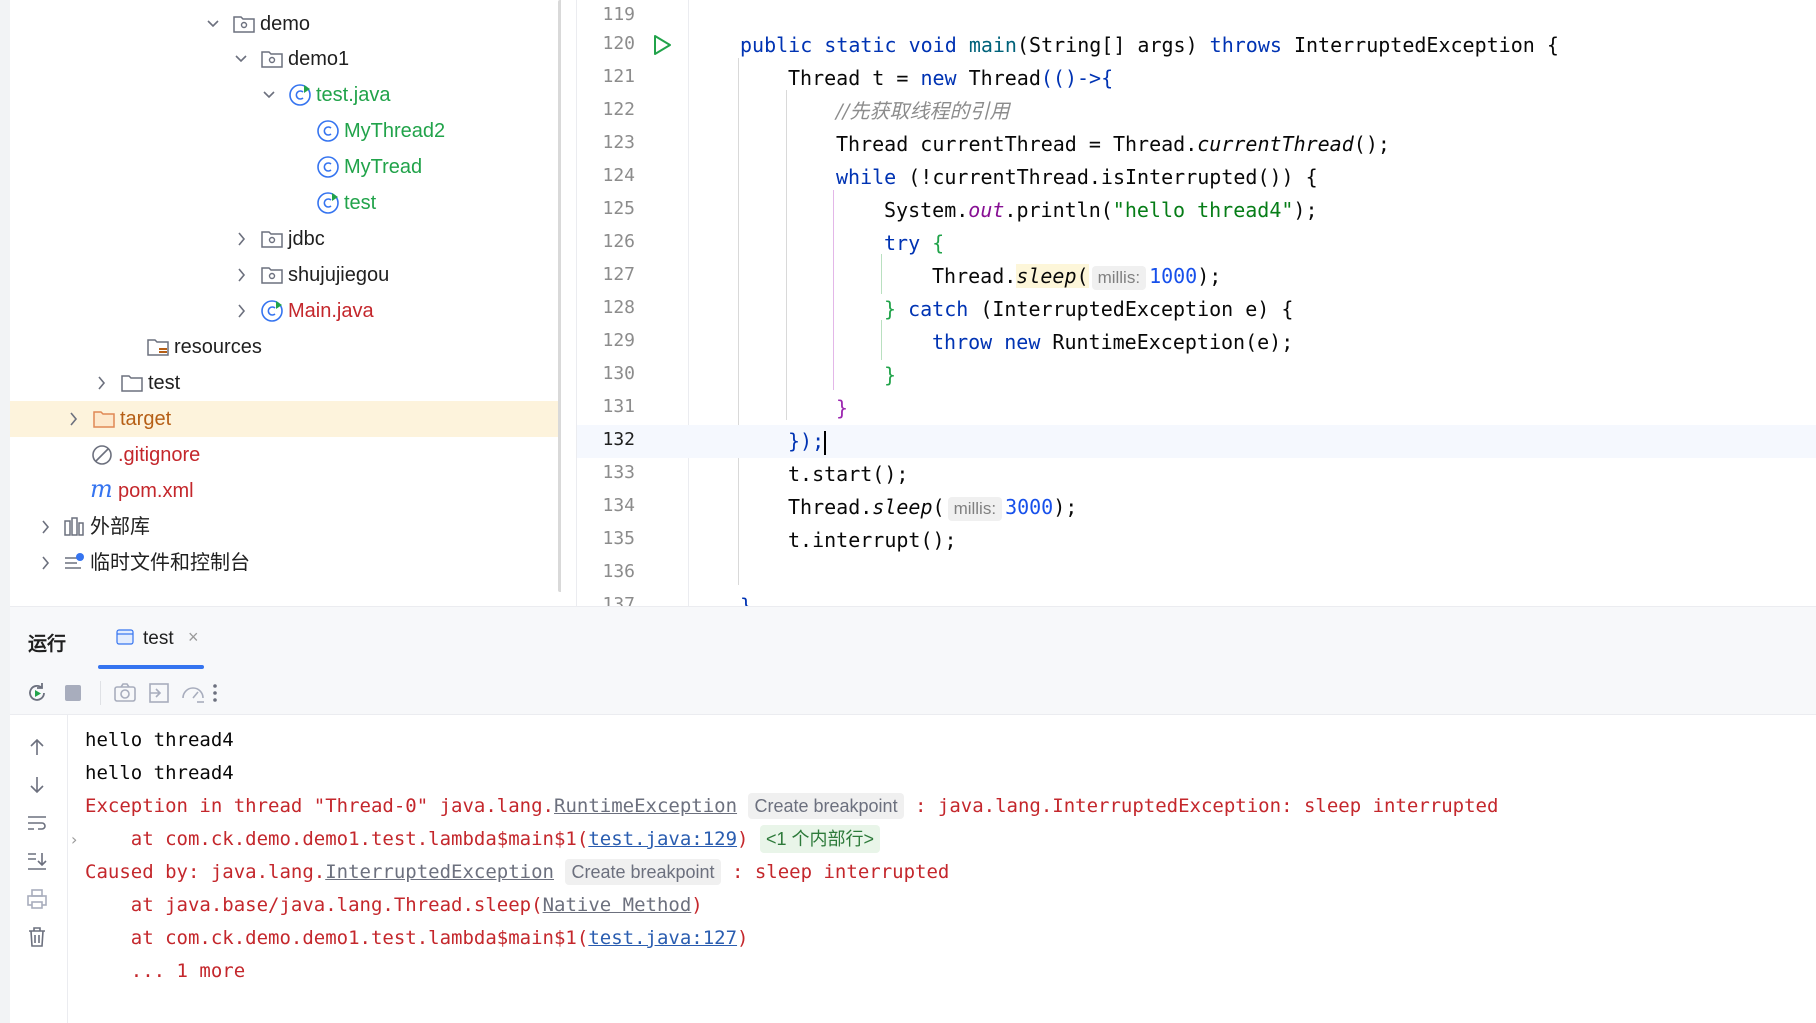 Image resolution: width=1816 pixels, height=1023 pixels. Describe the element at coordinates (285, 491) in the screenshot. I see `tree-item-pom-xml: m pom.xml` at that location.